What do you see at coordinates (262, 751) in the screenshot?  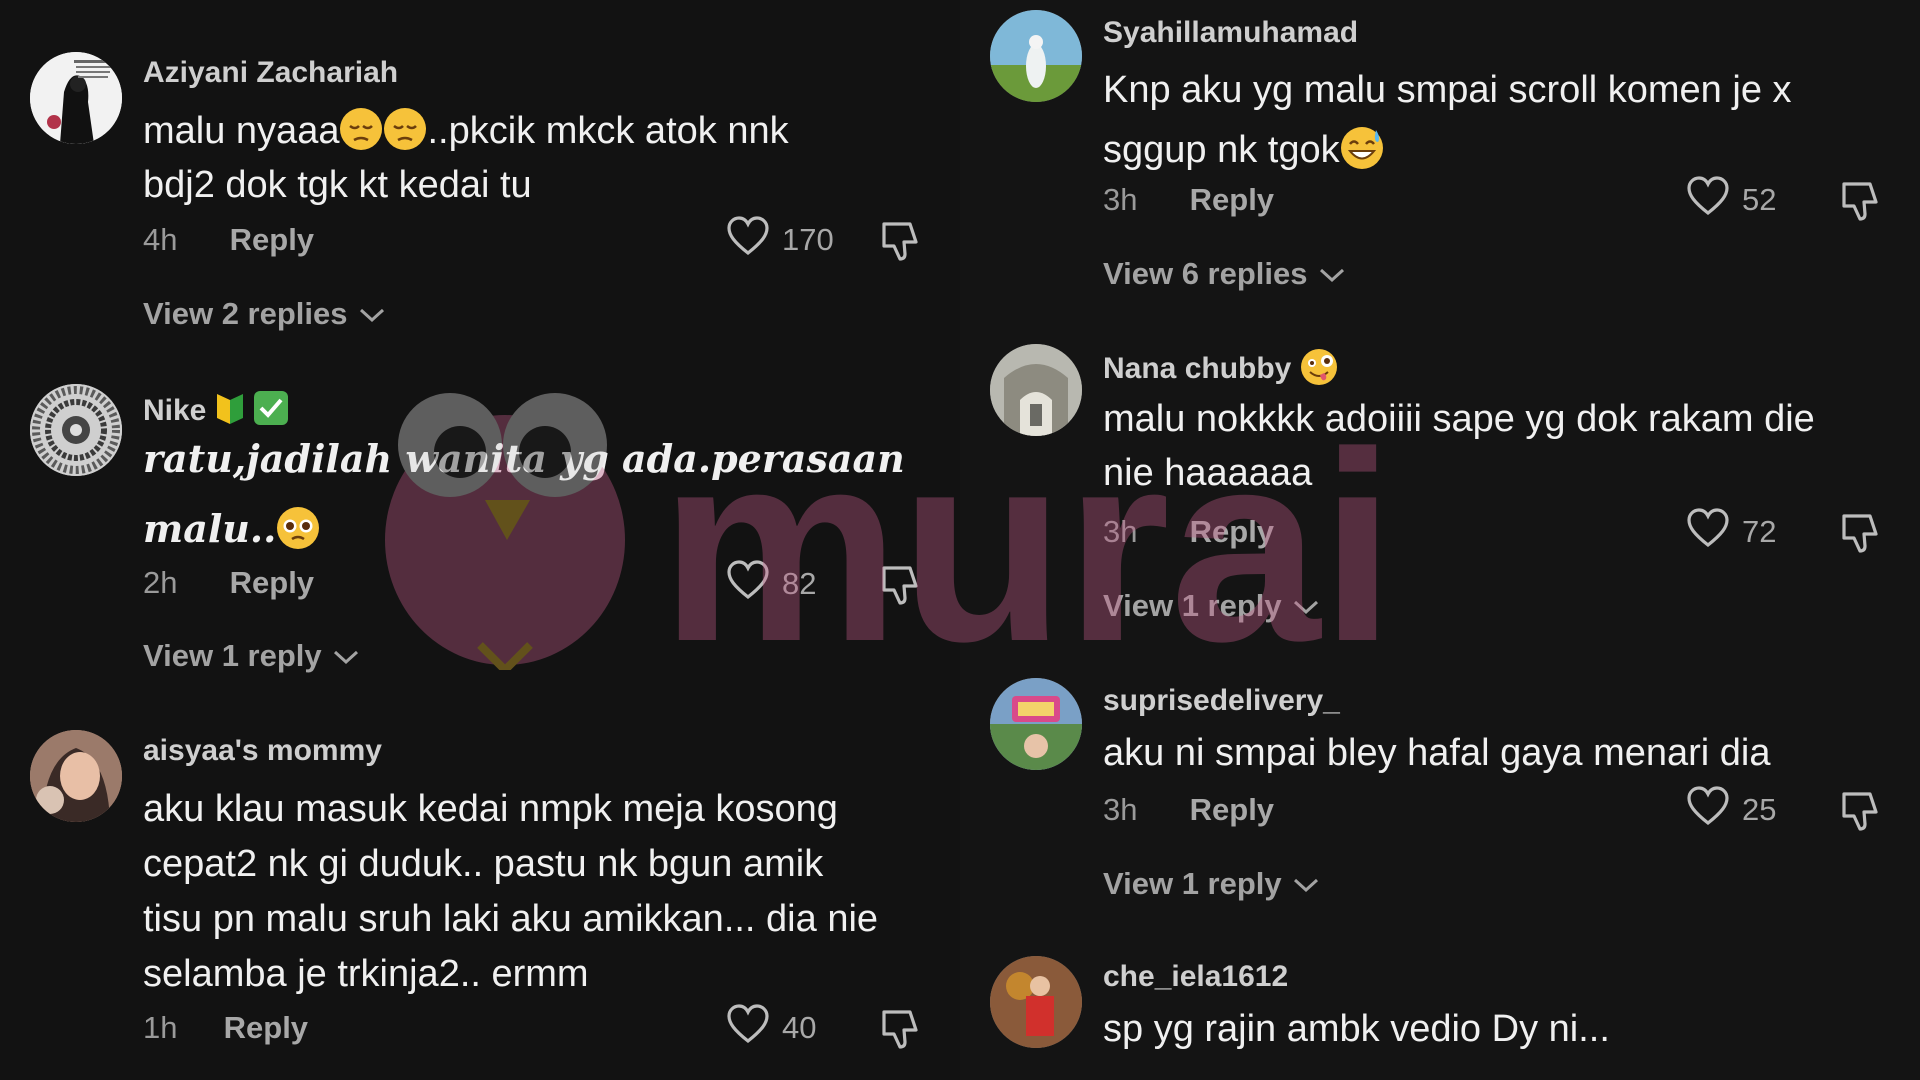 I see `username: aisyaa's mommy` at bounding box center [262, 751].